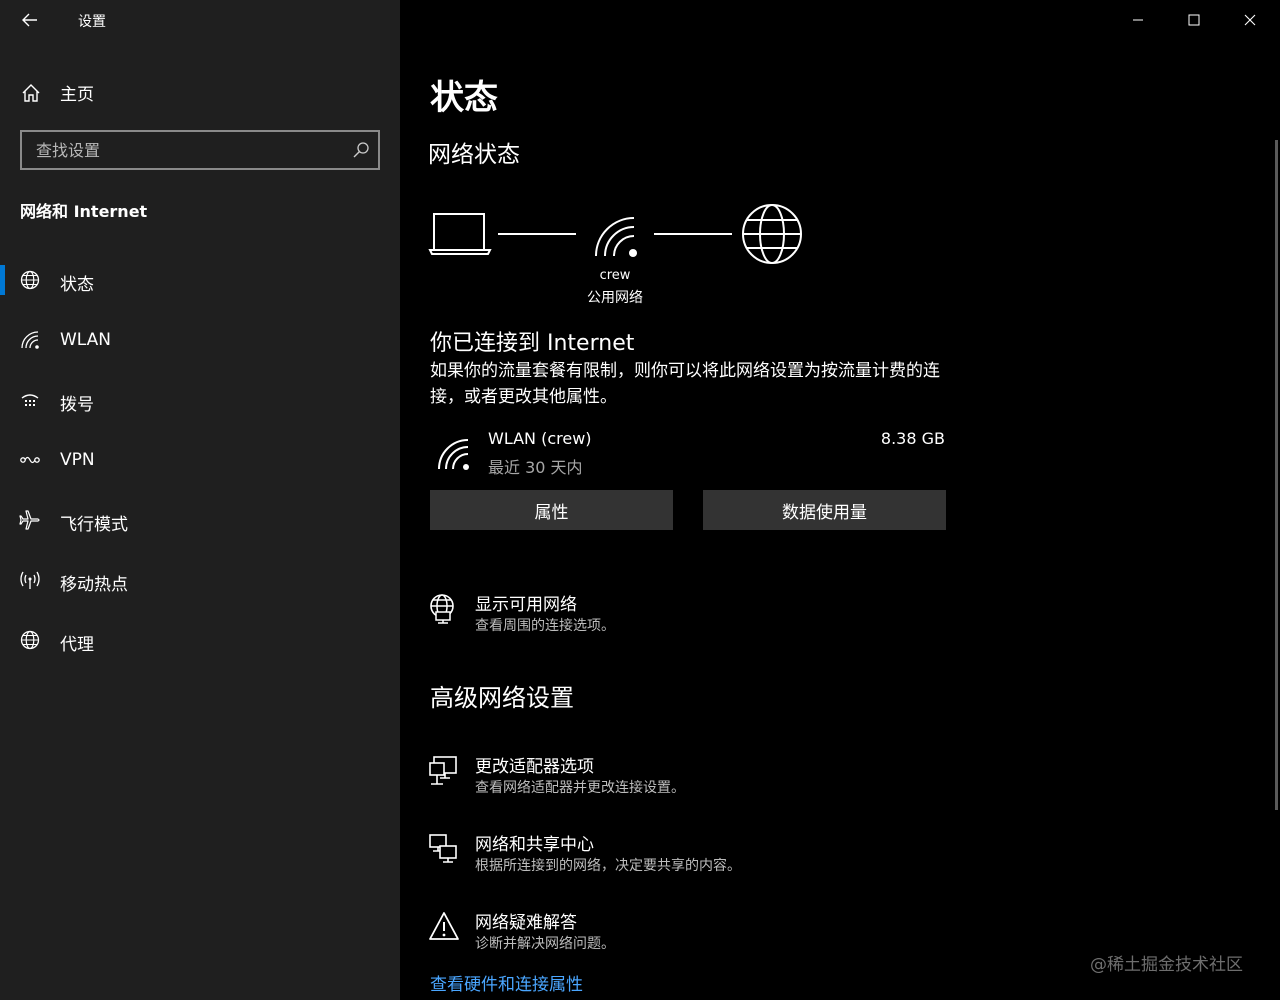 The height and width of the screenshot is (1000, 1280). I want to click on home-icon, so click(31, 93).